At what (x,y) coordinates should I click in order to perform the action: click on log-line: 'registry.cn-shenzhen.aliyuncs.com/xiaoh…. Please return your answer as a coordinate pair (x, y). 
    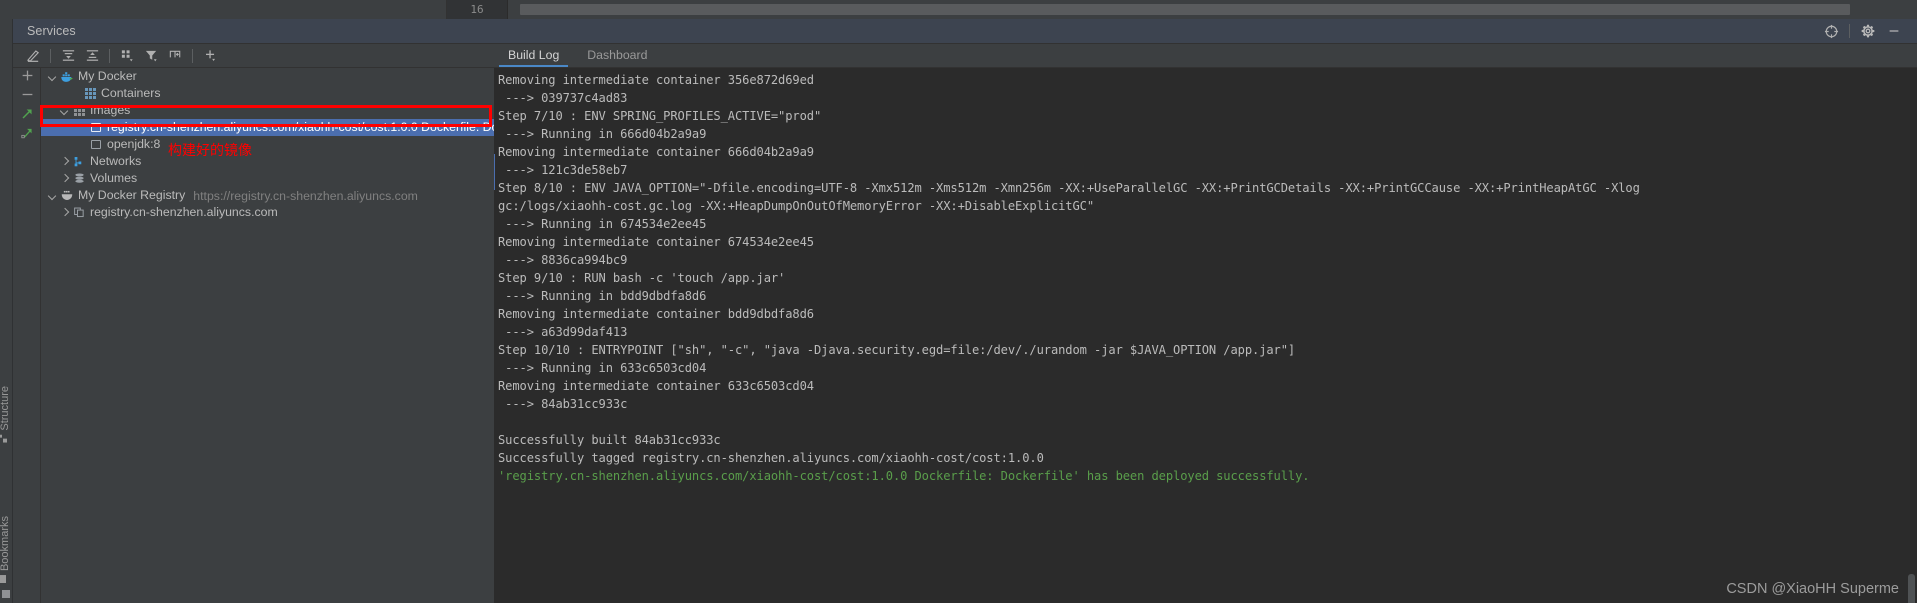
    Looking at the image, I should click on (904, 476).